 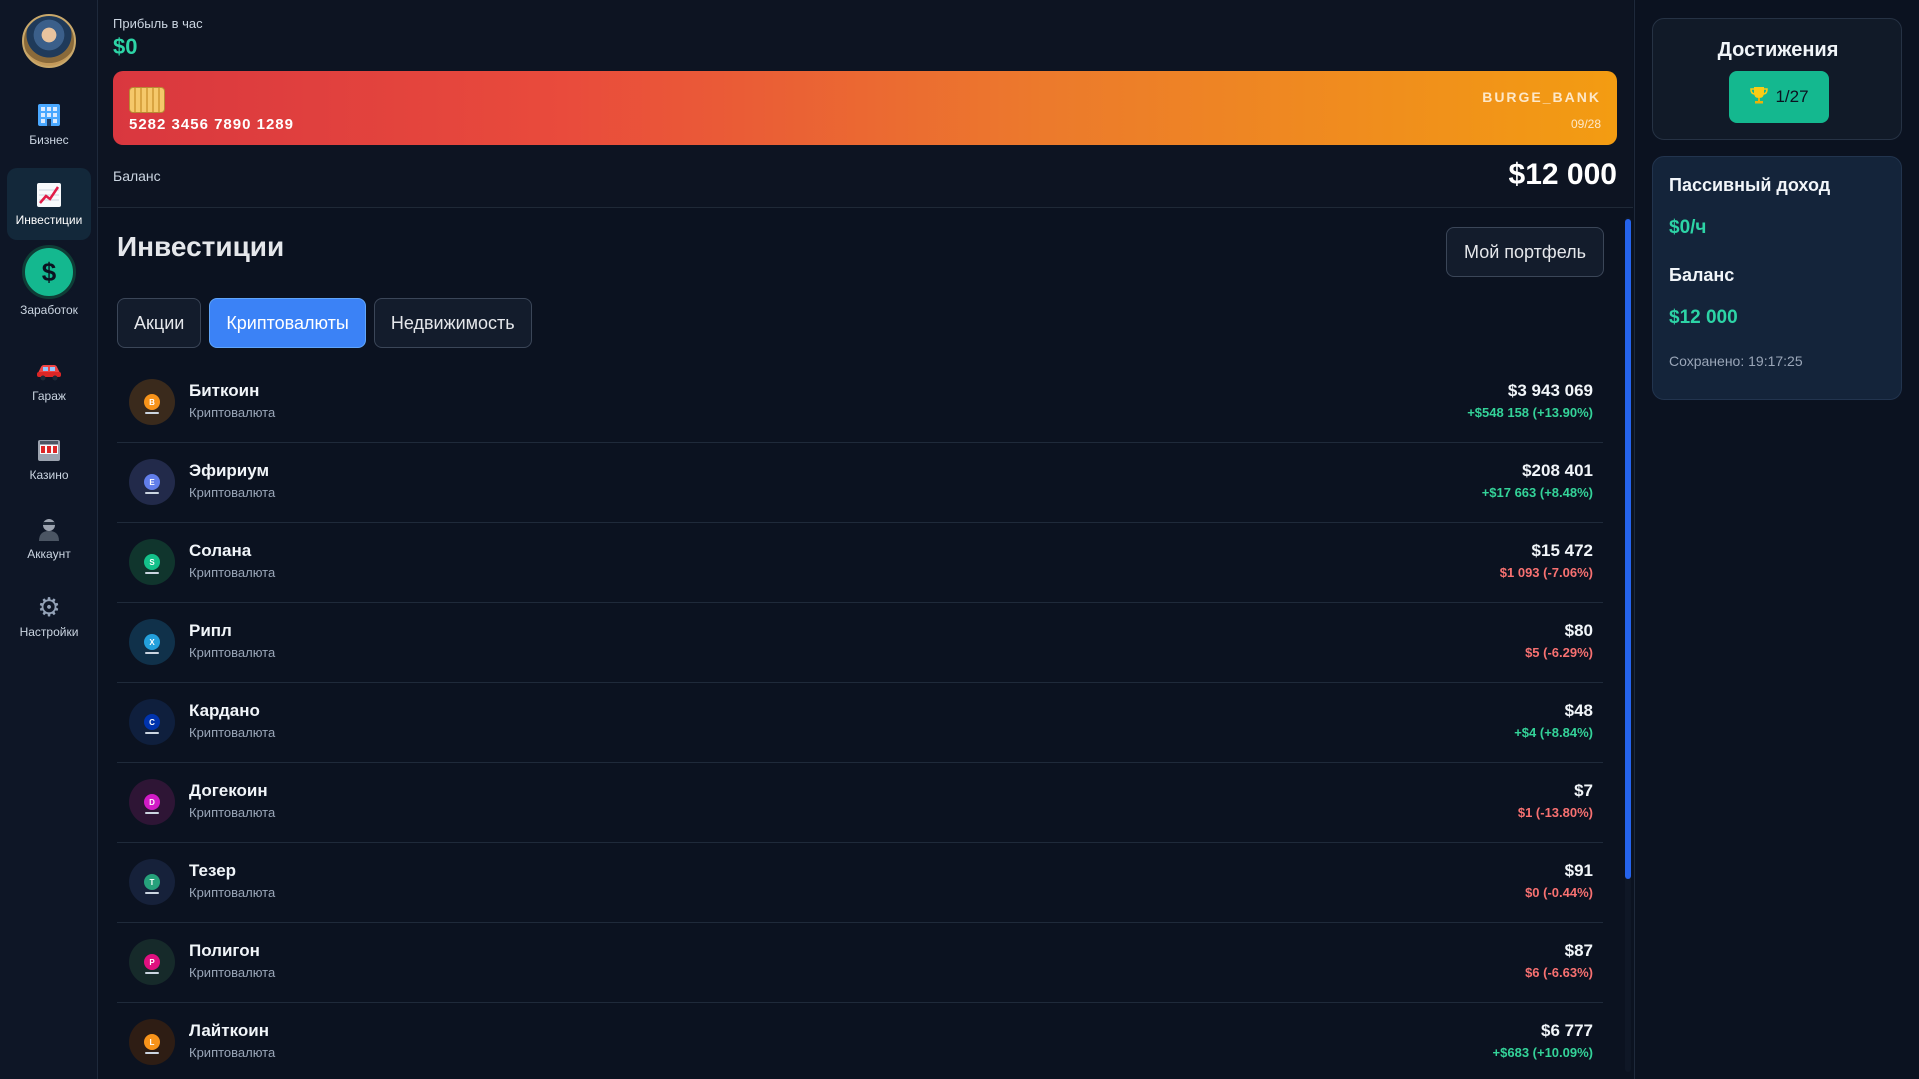 I want to click on coin-icon: S, so click(x=152, y=562).